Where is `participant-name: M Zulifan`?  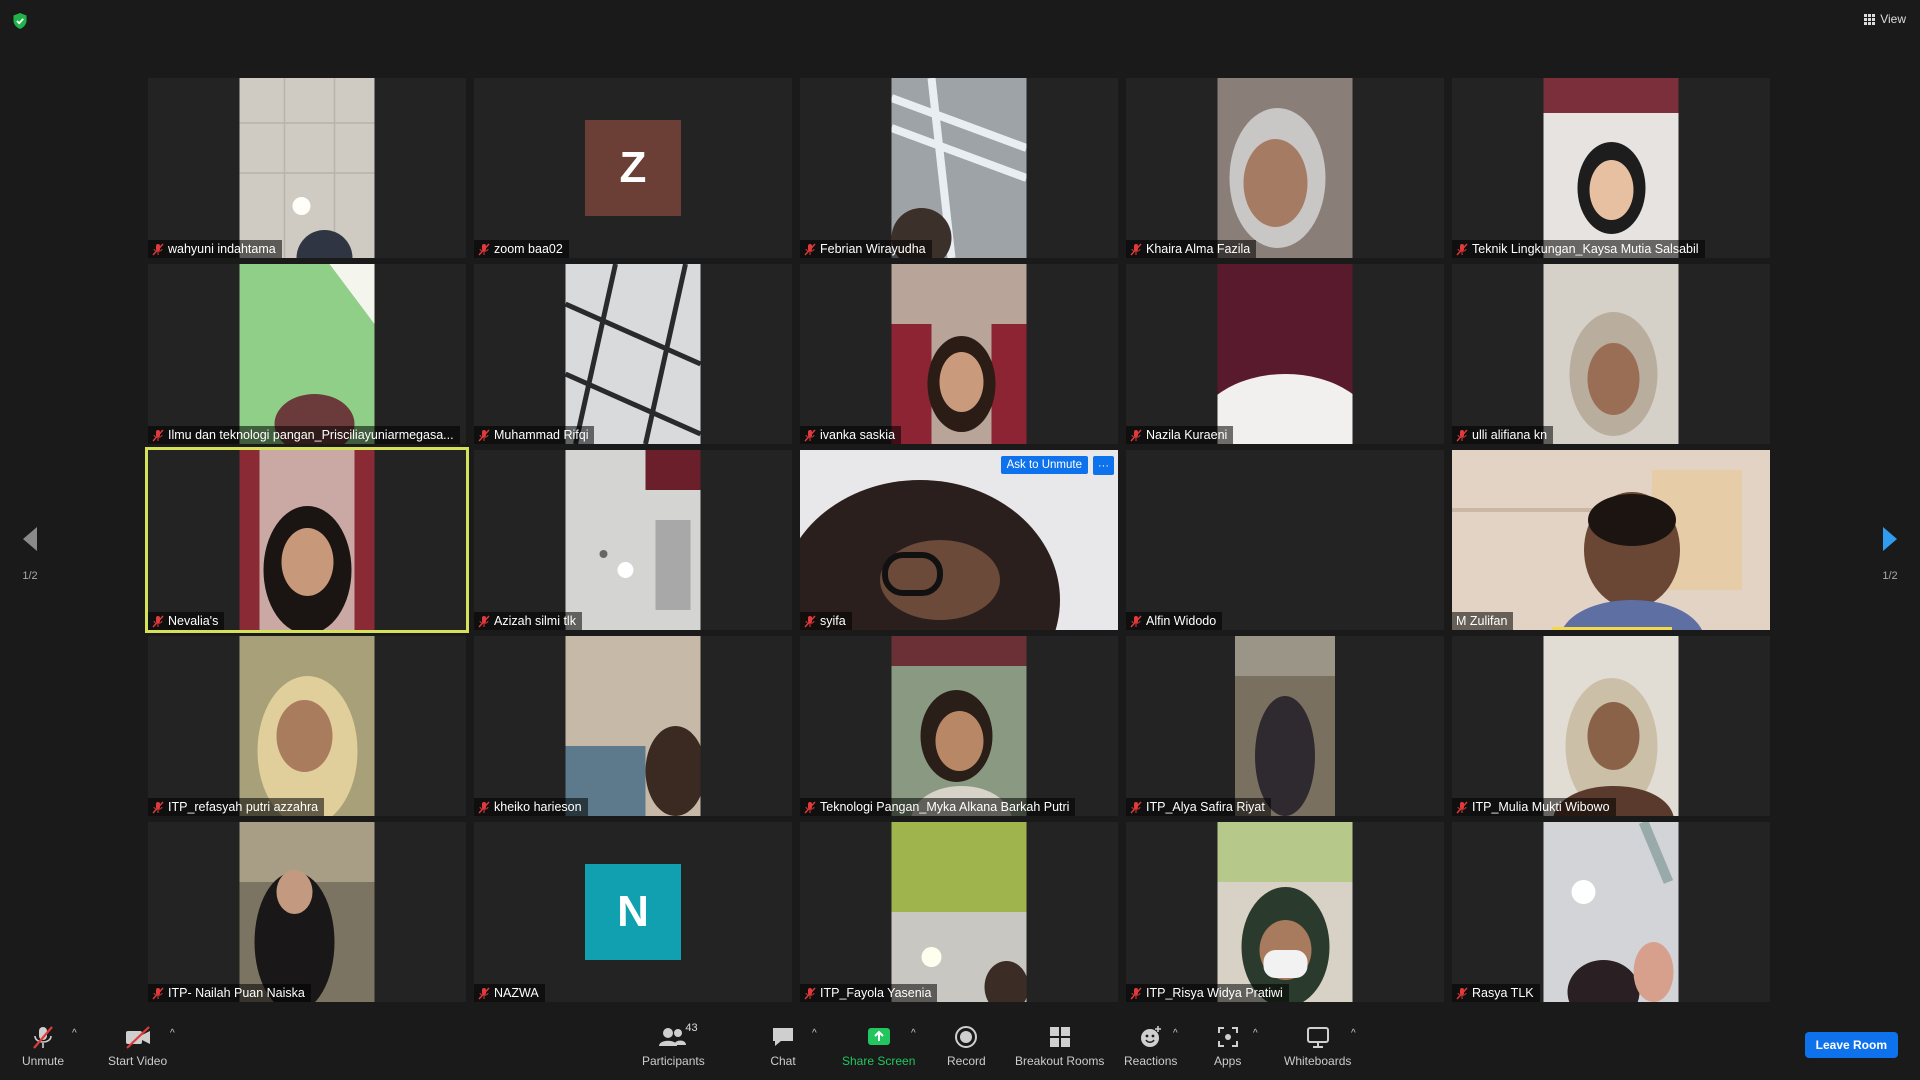 participant-name: M Zulifan is located at coordinates (1483, 621).